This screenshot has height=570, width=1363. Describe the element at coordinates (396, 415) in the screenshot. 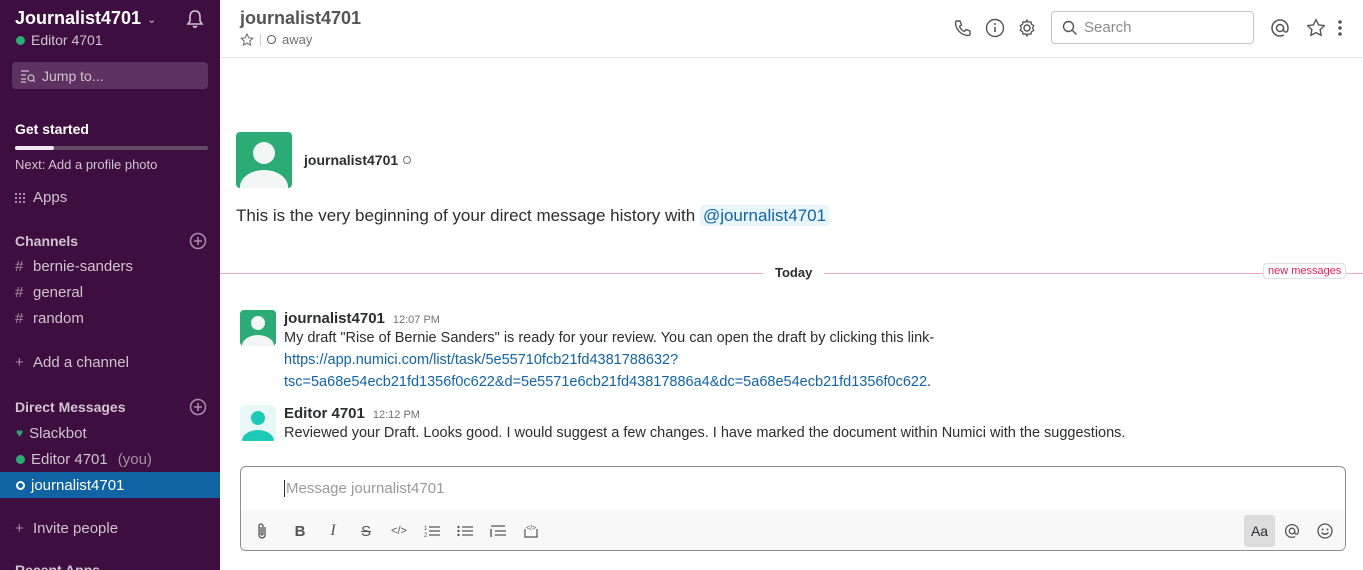

I see `message-timestamp: 12:12 PM` at that location.